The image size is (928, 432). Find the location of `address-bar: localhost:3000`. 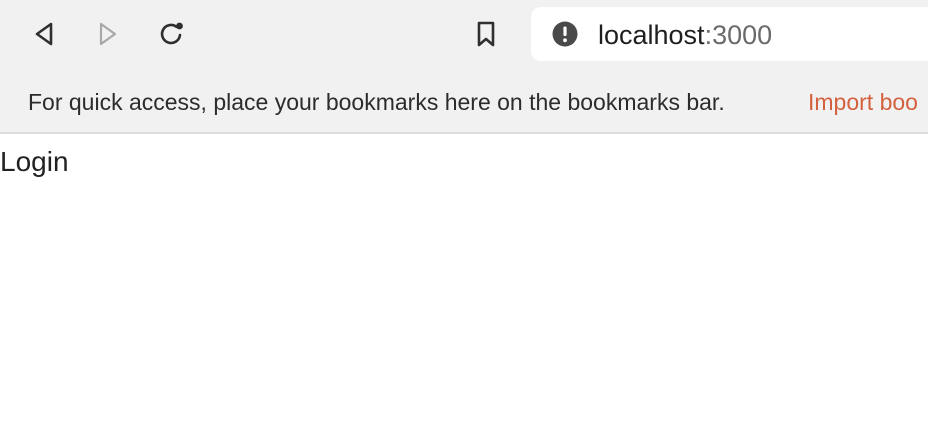

address-bar: localhost:3000 is located at coordinates (729, 34).